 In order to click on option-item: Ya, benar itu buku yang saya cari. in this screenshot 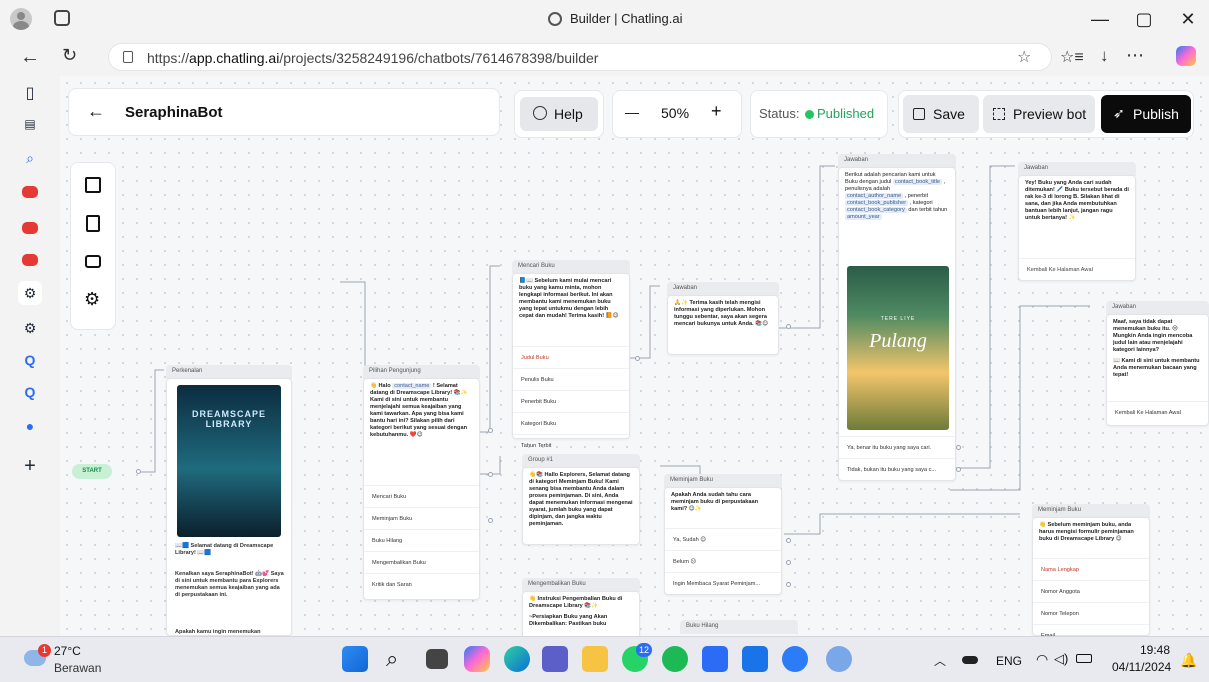, I will do `click(897, 447)`.